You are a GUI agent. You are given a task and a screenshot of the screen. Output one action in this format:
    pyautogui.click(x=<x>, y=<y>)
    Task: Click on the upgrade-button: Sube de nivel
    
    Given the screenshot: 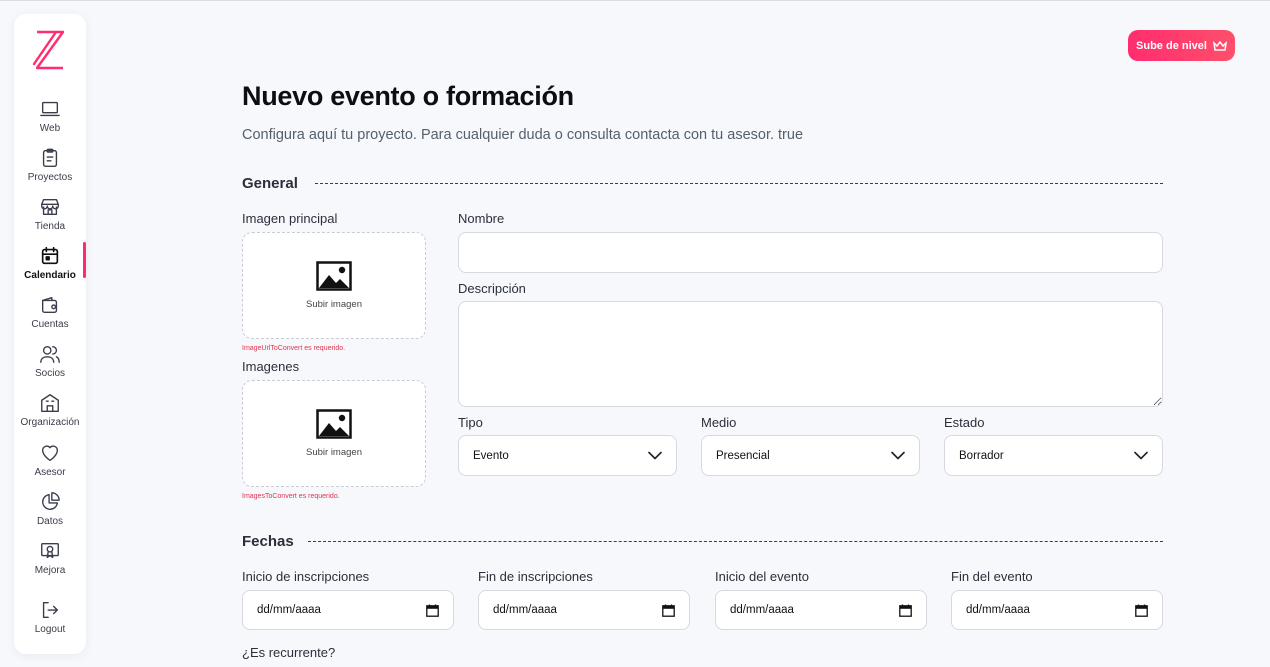 What is the action you would take?
    pyautogui.click(x=1181, y=45)
    